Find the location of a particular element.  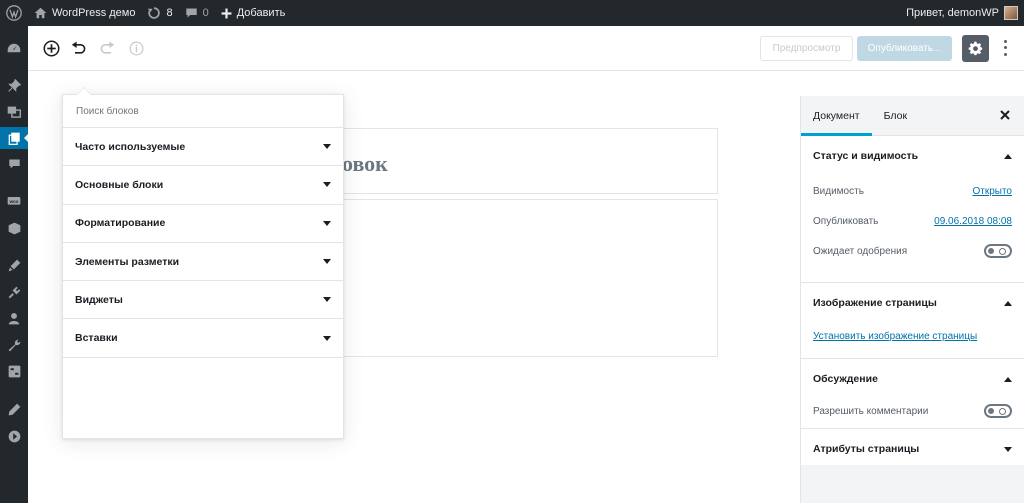

add-new-link: Добавить is located at coordinates (253, 13).